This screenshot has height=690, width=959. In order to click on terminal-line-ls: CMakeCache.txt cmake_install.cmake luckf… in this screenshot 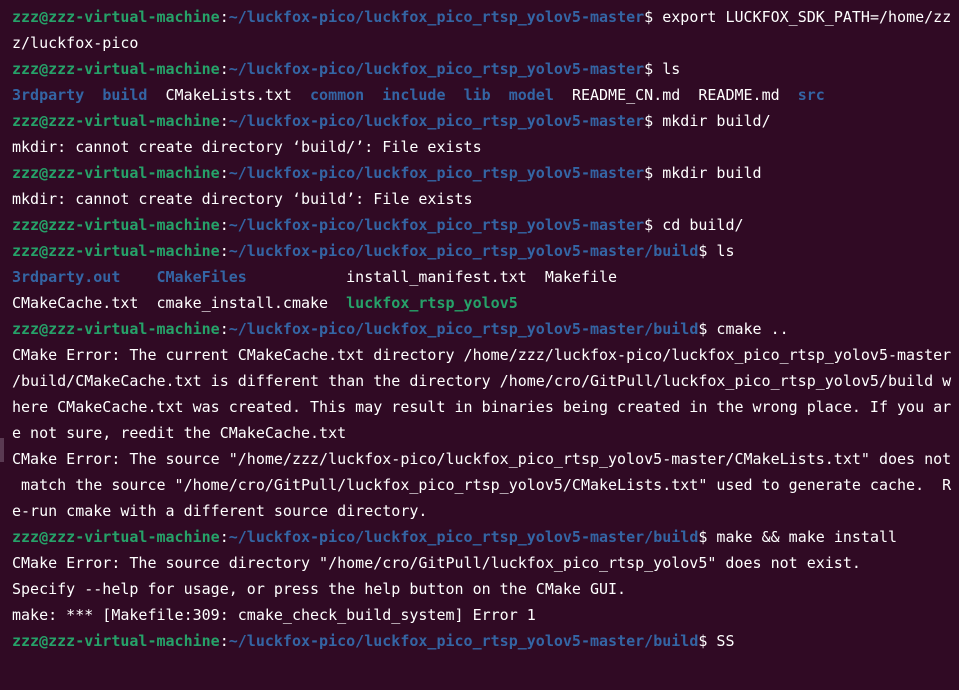, I will do `click(485, 303)`.